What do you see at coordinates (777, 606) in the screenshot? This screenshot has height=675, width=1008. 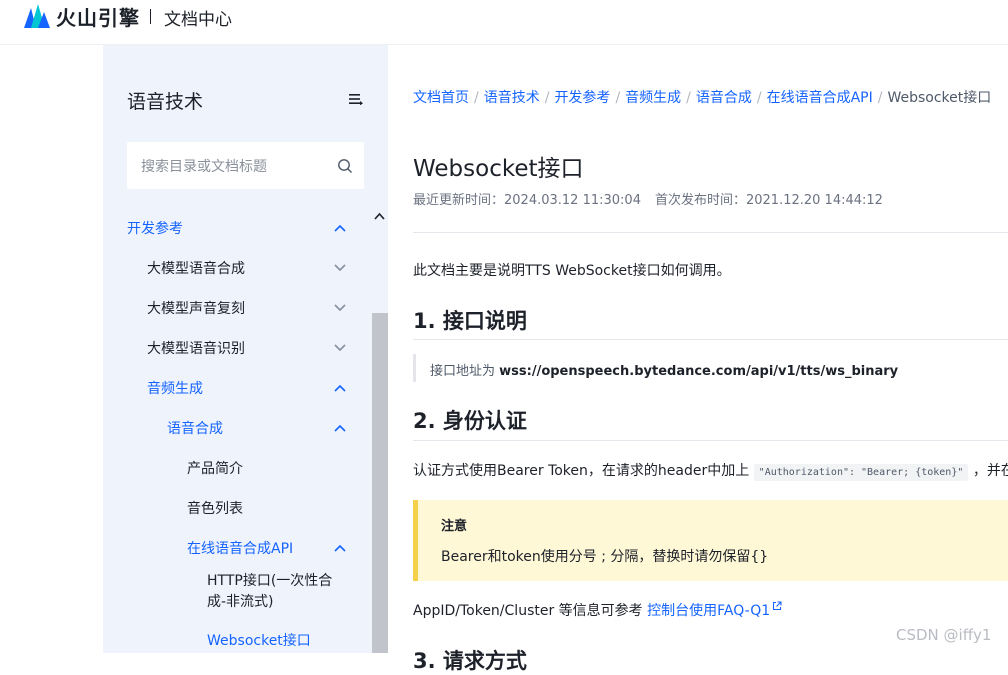 I see `external-link-icon` at bounding box center [777, 606].